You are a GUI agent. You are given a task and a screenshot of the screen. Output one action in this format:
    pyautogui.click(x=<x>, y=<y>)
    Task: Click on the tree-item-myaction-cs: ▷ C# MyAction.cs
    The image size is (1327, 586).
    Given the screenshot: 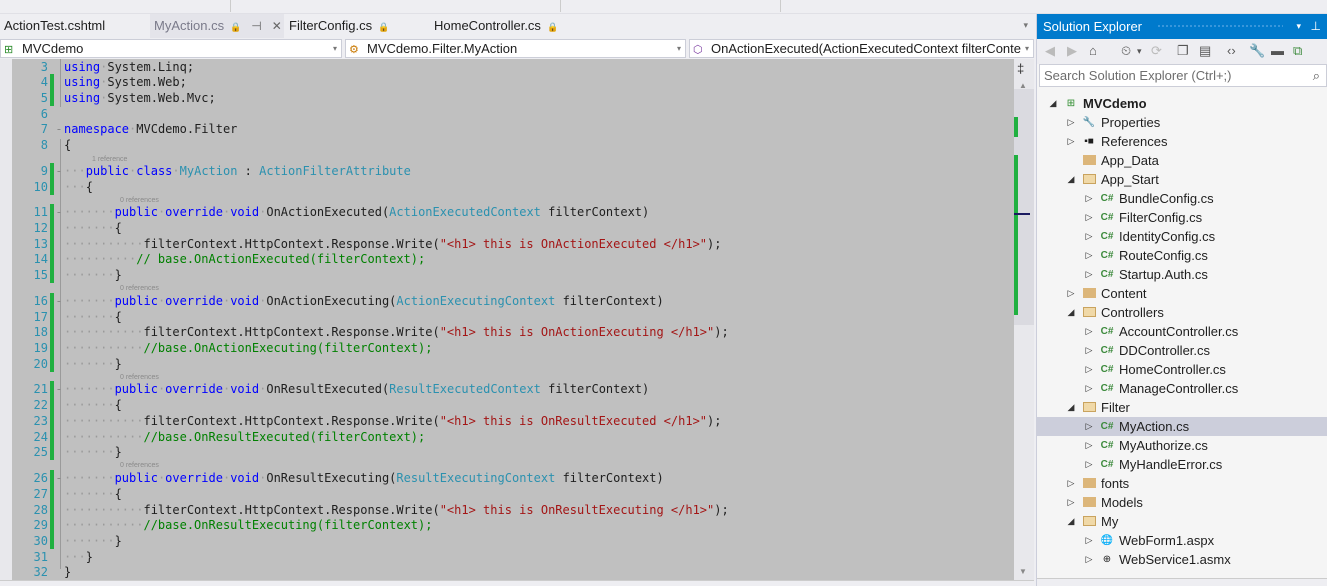 What is the action you would take?
    pyautogui.click(x=1182, y=426)
    